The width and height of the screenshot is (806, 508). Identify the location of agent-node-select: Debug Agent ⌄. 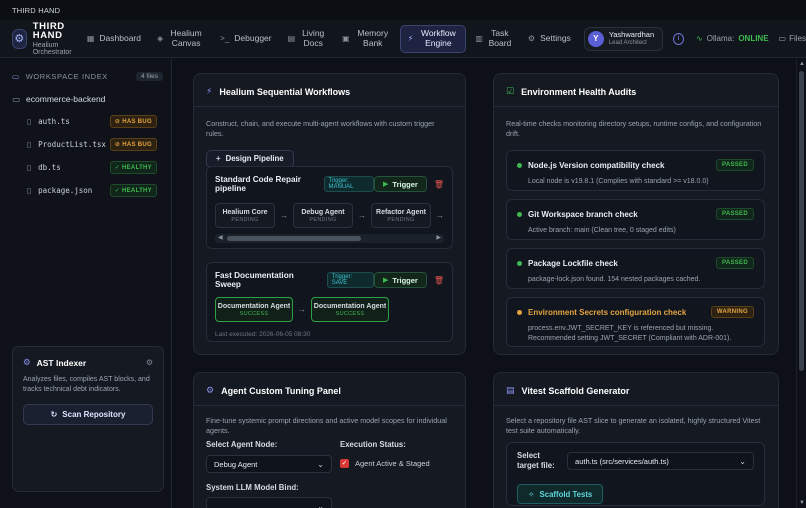
(269, 464).